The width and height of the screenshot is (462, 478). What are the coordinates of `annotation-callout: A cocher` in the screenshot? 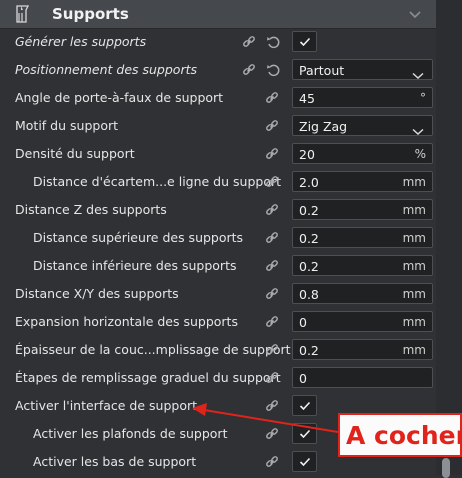 It's located at (400, 435).